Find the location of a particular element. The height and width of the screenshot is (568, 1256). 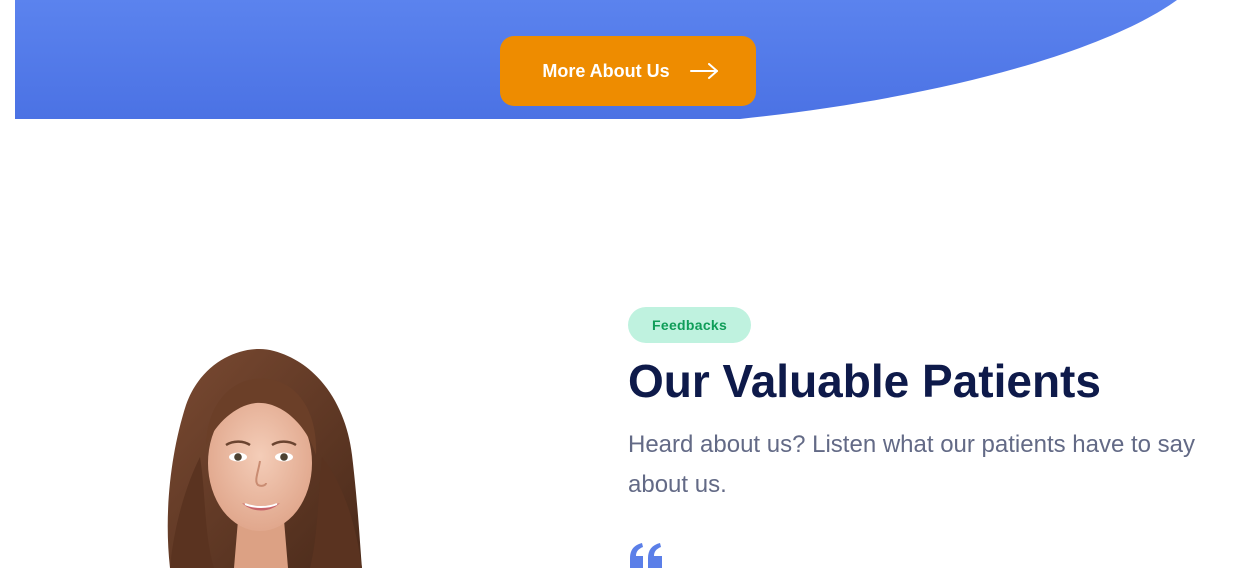

section-title: Our Valuable Patients is located at coordinates (864, 381).